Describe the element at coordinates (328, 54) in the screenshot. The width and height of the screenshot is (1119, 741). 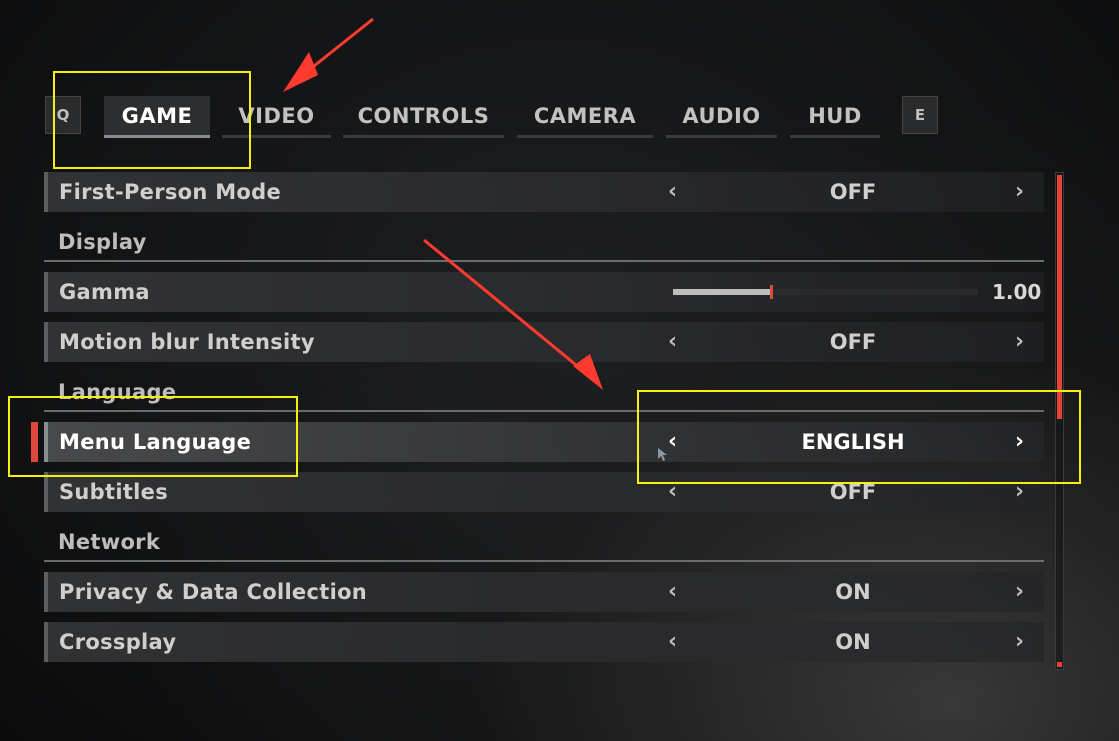
I see `annotation-arrow-to-tabs` at that location.